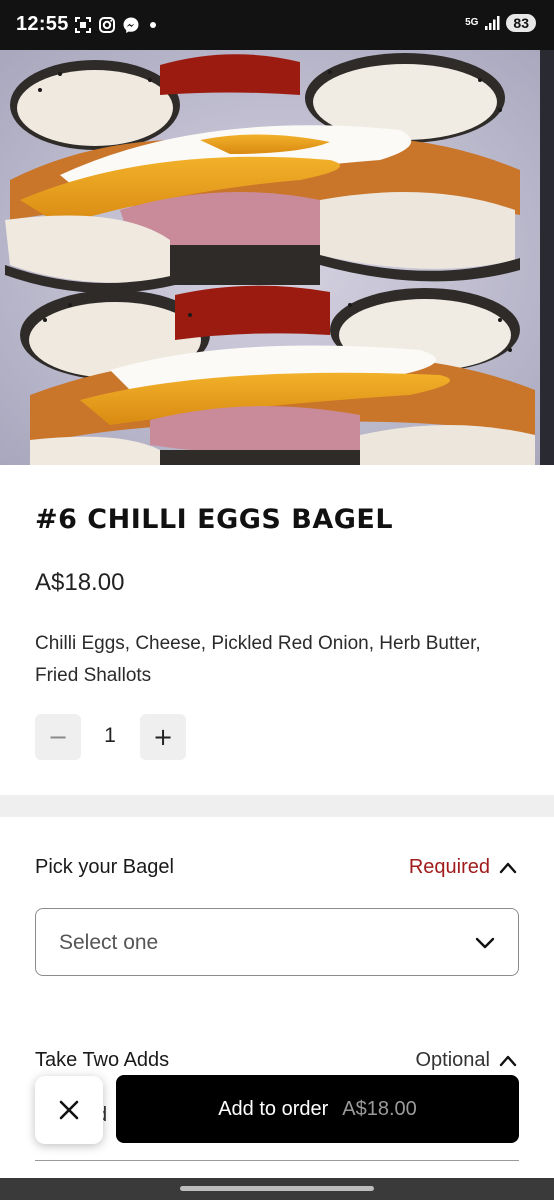  I want to click on adds-option-label: Take Two Adds, so click(102, 1060).